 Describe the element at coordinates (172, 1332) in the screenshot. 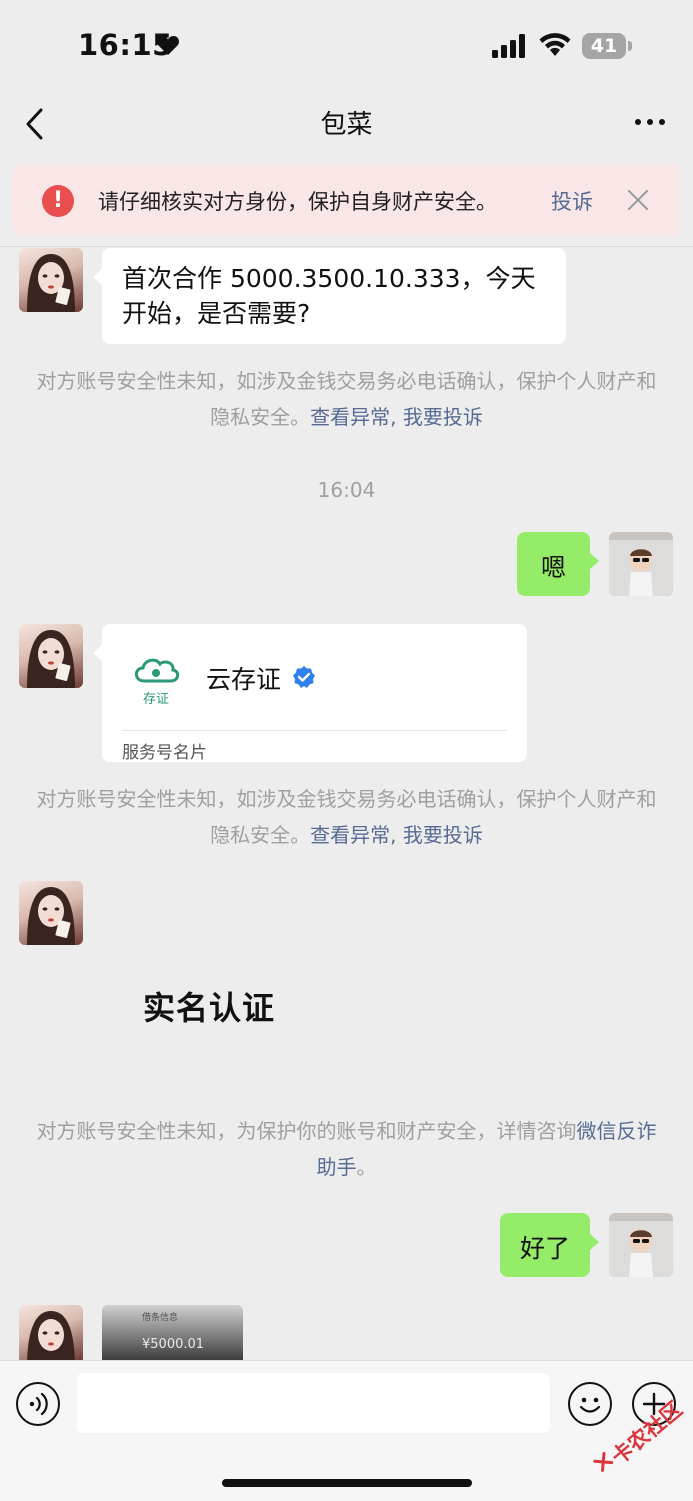

I see `photo-message: 借条信息 ¥5000.01` at that location.